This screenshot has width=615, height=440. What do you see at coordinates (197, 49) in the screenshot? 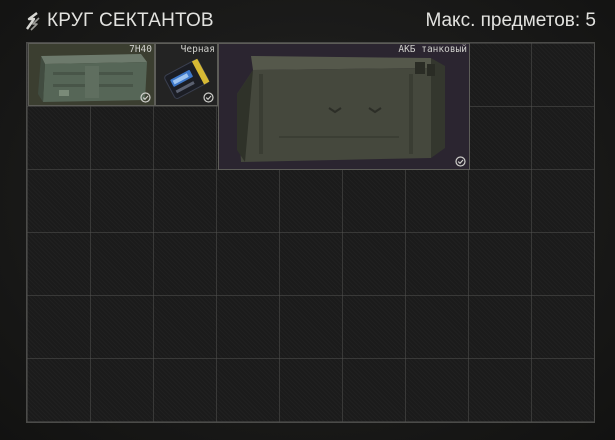
I see `item-label: Черная` at bounding box center [197, 49].